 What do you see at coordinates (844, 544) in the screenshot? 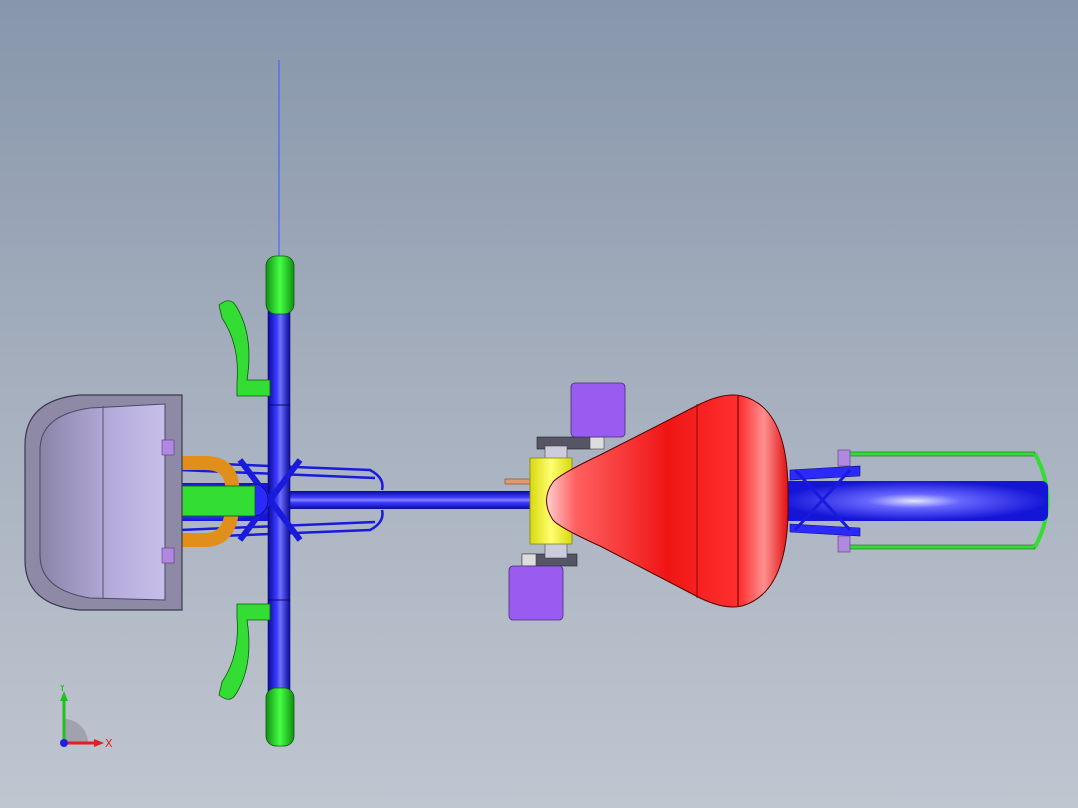
I see `rear-reflector-bottom` at bounding box center [844, 544].